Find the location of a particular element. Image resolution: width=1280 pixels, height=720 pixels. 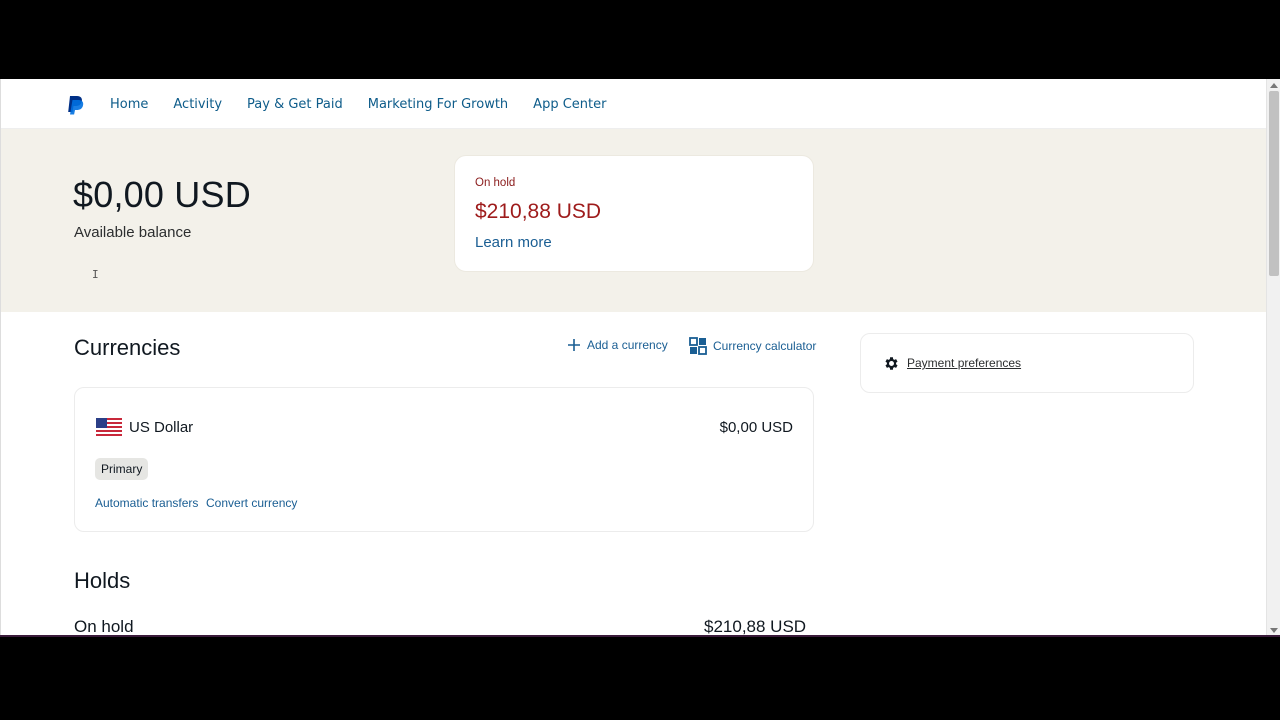

on-hold-label: On hold is located at coordinates (495, 183).